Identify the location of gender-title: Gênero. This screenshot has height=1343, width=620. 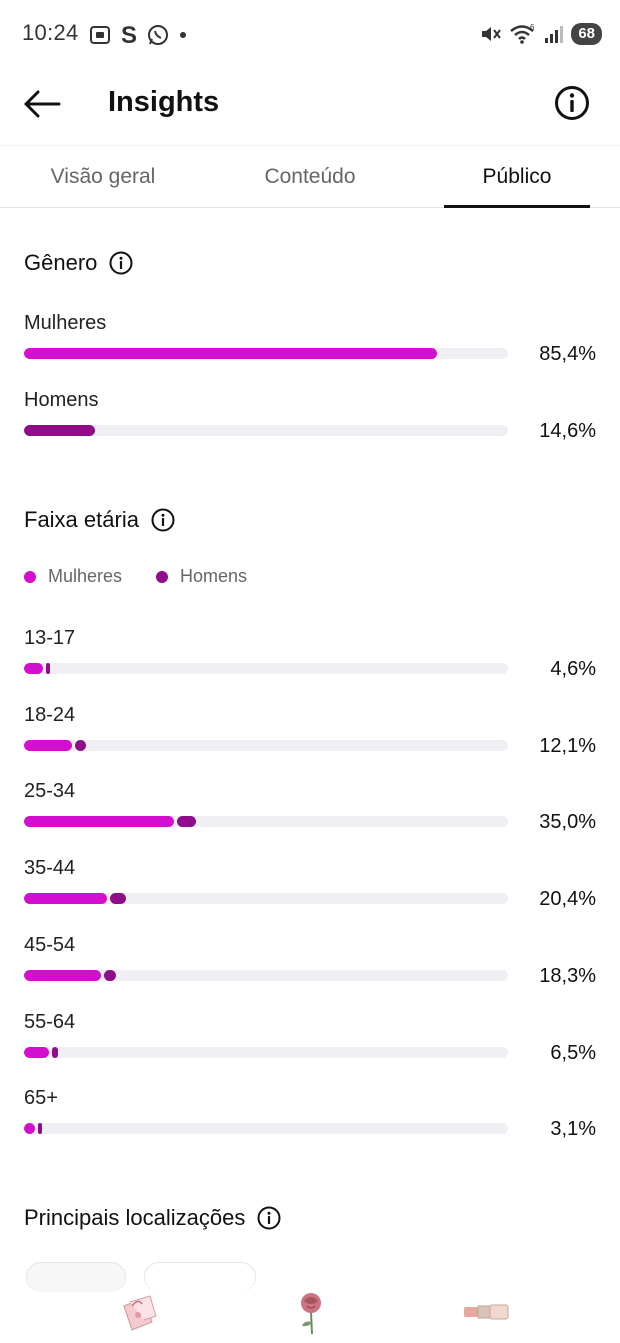
(61, 262).